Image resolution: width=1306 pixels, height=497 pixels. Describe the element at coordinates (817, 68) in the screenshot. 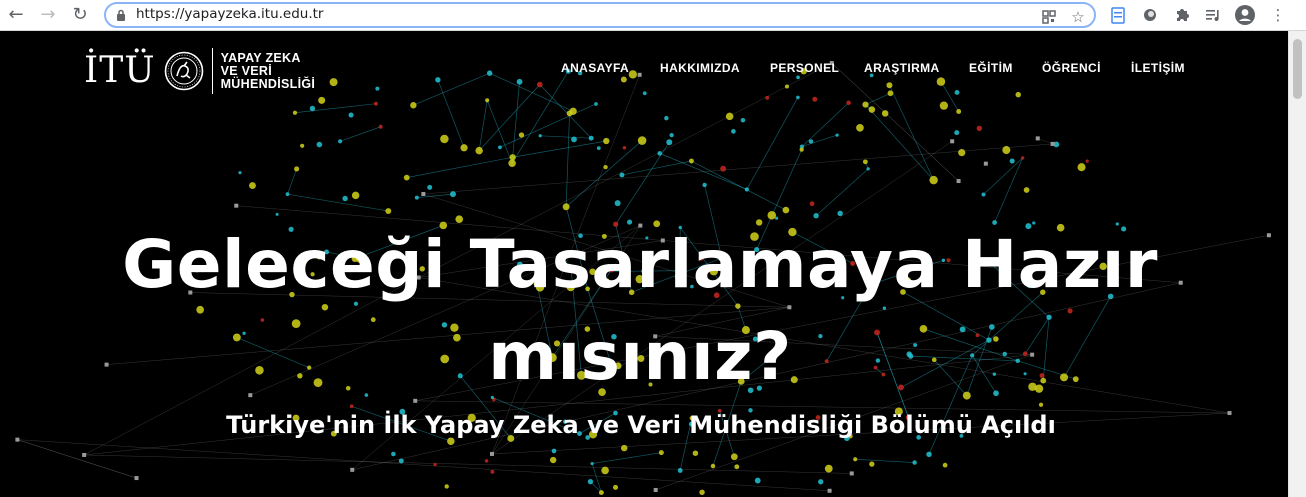

I see `nav-personel: PERSONEL` at that location.